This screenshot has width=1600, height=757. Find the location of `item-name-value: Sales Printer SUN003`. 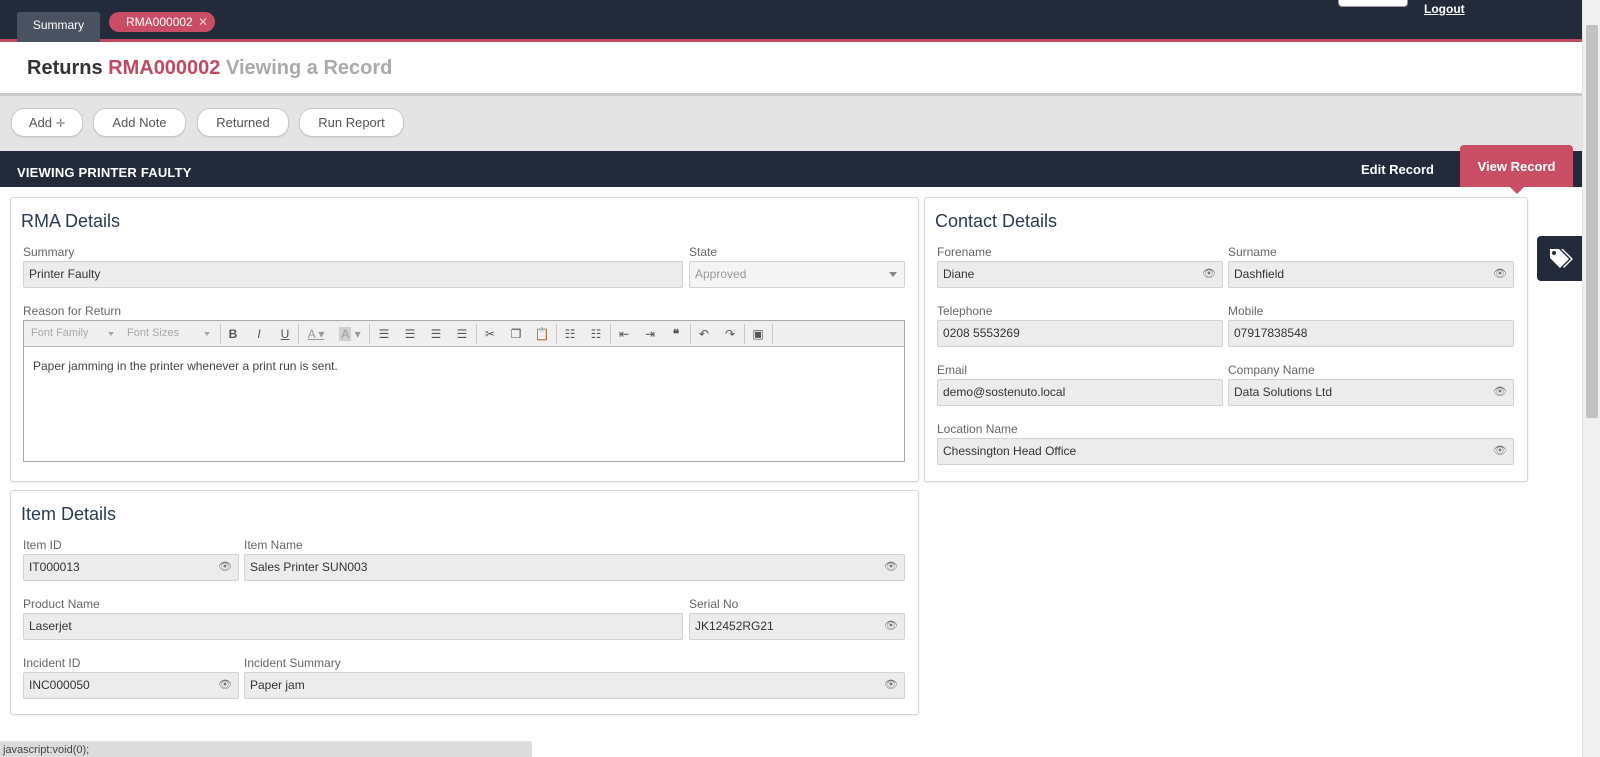

item-name-value: Sales Printer SUN003 is located at coordinates (309, 567).